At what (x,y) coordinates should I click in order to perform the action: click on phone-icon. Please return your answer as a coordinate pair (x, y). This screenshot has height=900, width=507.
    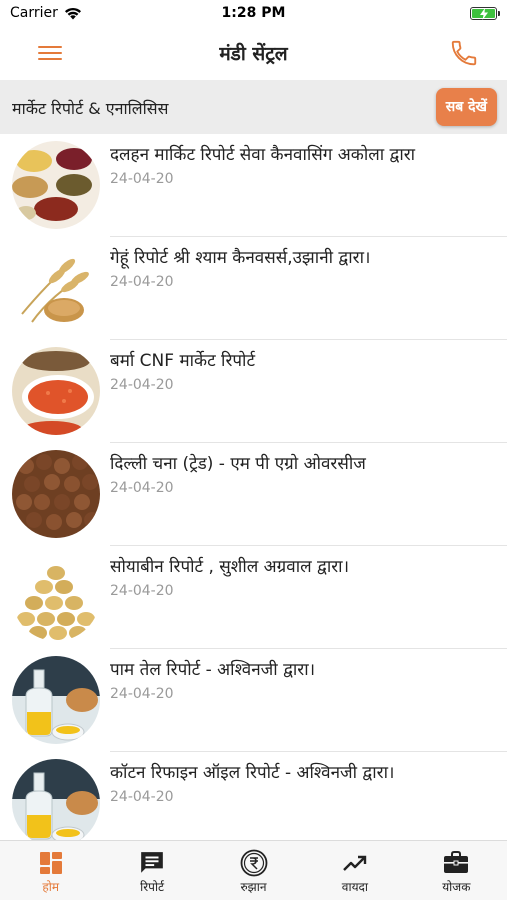
    Looking at the image, I should click on (464, 53).